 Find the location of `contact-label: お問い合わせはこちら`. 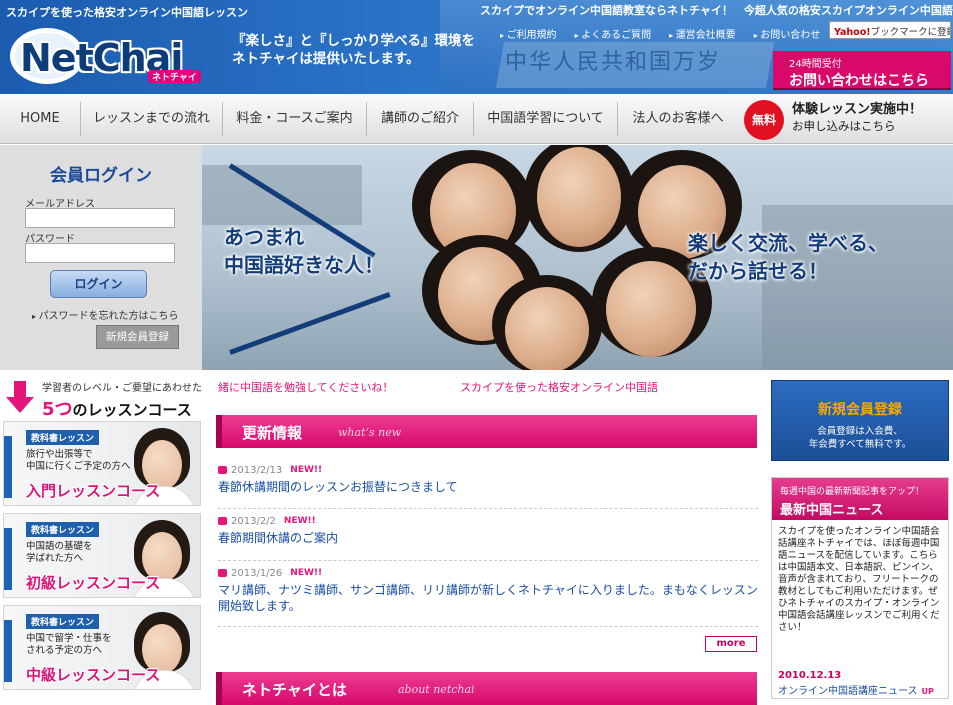

contact-label: お問い合わせはこちら is located at coordinates (859, 81).